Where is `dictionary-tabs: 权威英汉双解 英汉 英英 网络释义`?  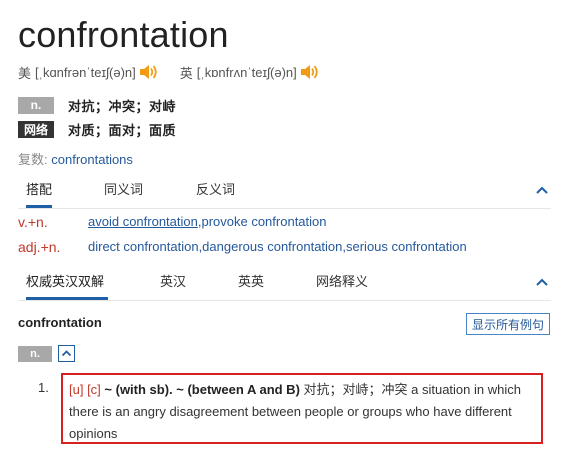
dictionary-tabs: 权威英汉双解 英汉 英英 网络释义 is located at coordinates (284, 286).